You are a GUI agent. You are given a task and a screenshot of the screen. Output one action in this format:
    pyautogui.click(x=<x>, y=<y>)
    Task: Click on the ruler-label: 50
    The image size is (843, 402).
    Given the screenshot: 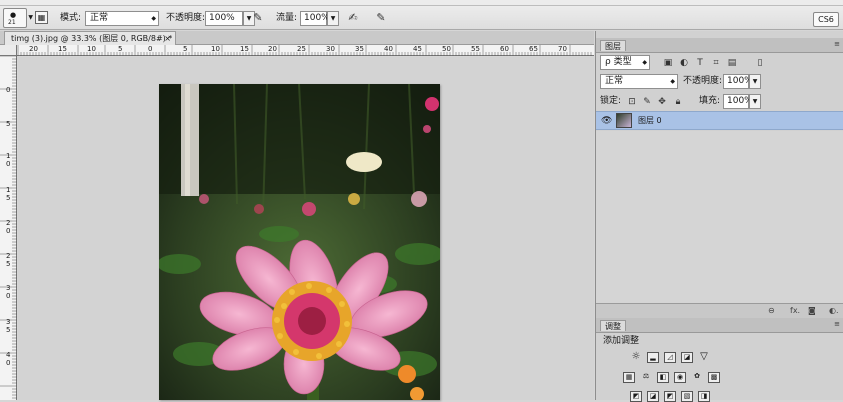 What is the action you would take?
    pyautogui.click(x=446, y=49)
    